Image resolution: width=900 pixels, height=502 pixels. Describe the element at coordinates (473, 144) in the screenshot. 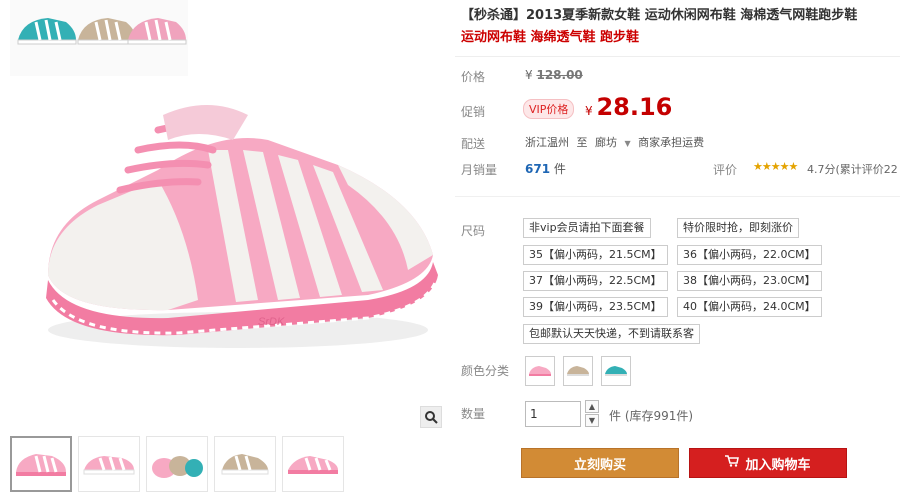

I see `shipping-label: 配送` at that location.